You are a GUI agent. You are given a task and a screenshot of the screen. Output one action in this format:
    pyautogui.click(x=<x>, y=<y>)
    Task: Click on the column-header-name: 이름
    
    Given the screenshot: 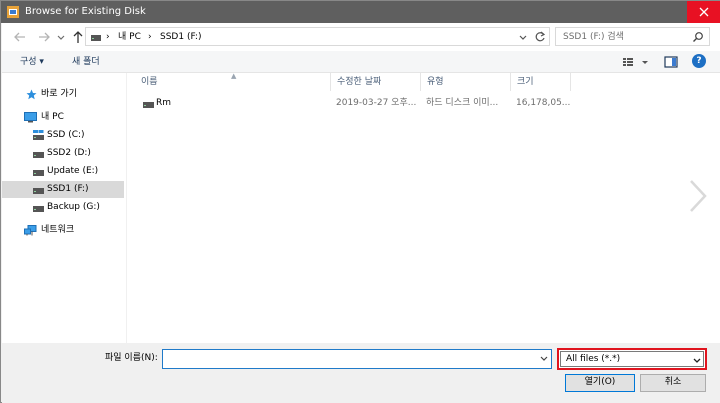 What is the action you would take?
    pyautogui.click(x=233, y=82)
    